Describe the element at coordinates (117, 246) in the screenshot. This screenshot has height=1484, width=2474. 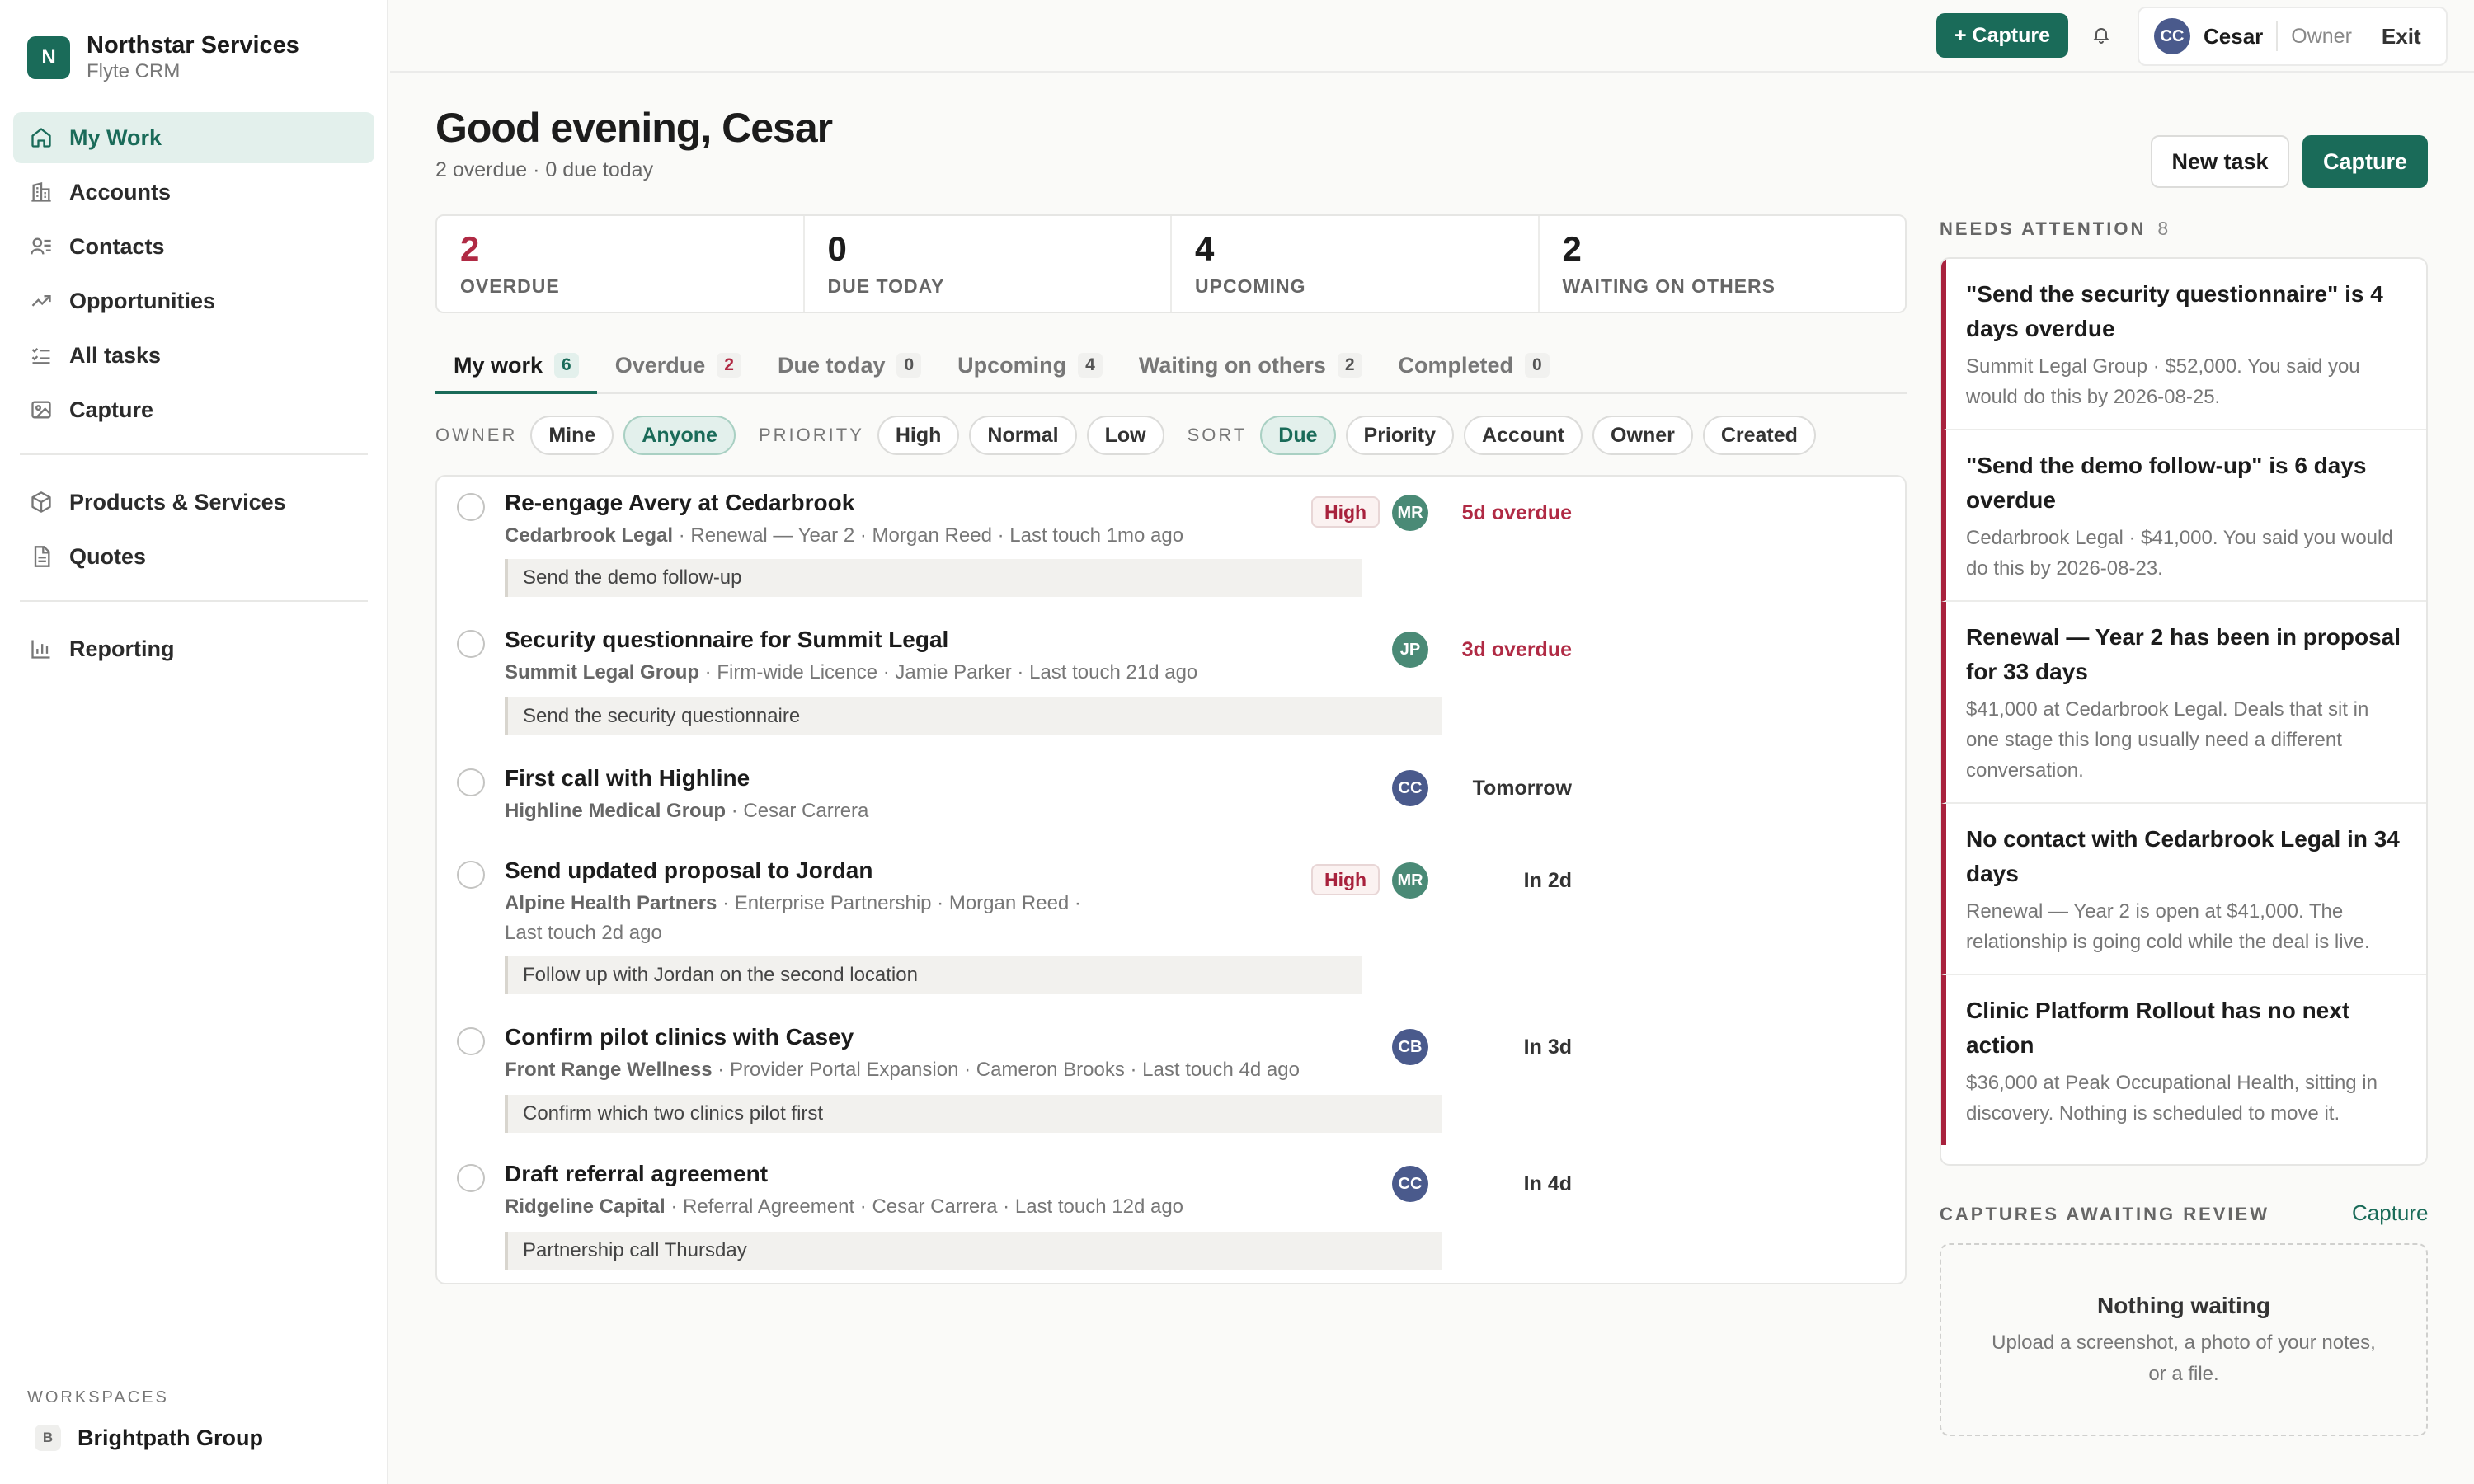
I see `sidebar-item-label: Contacts` at that location.